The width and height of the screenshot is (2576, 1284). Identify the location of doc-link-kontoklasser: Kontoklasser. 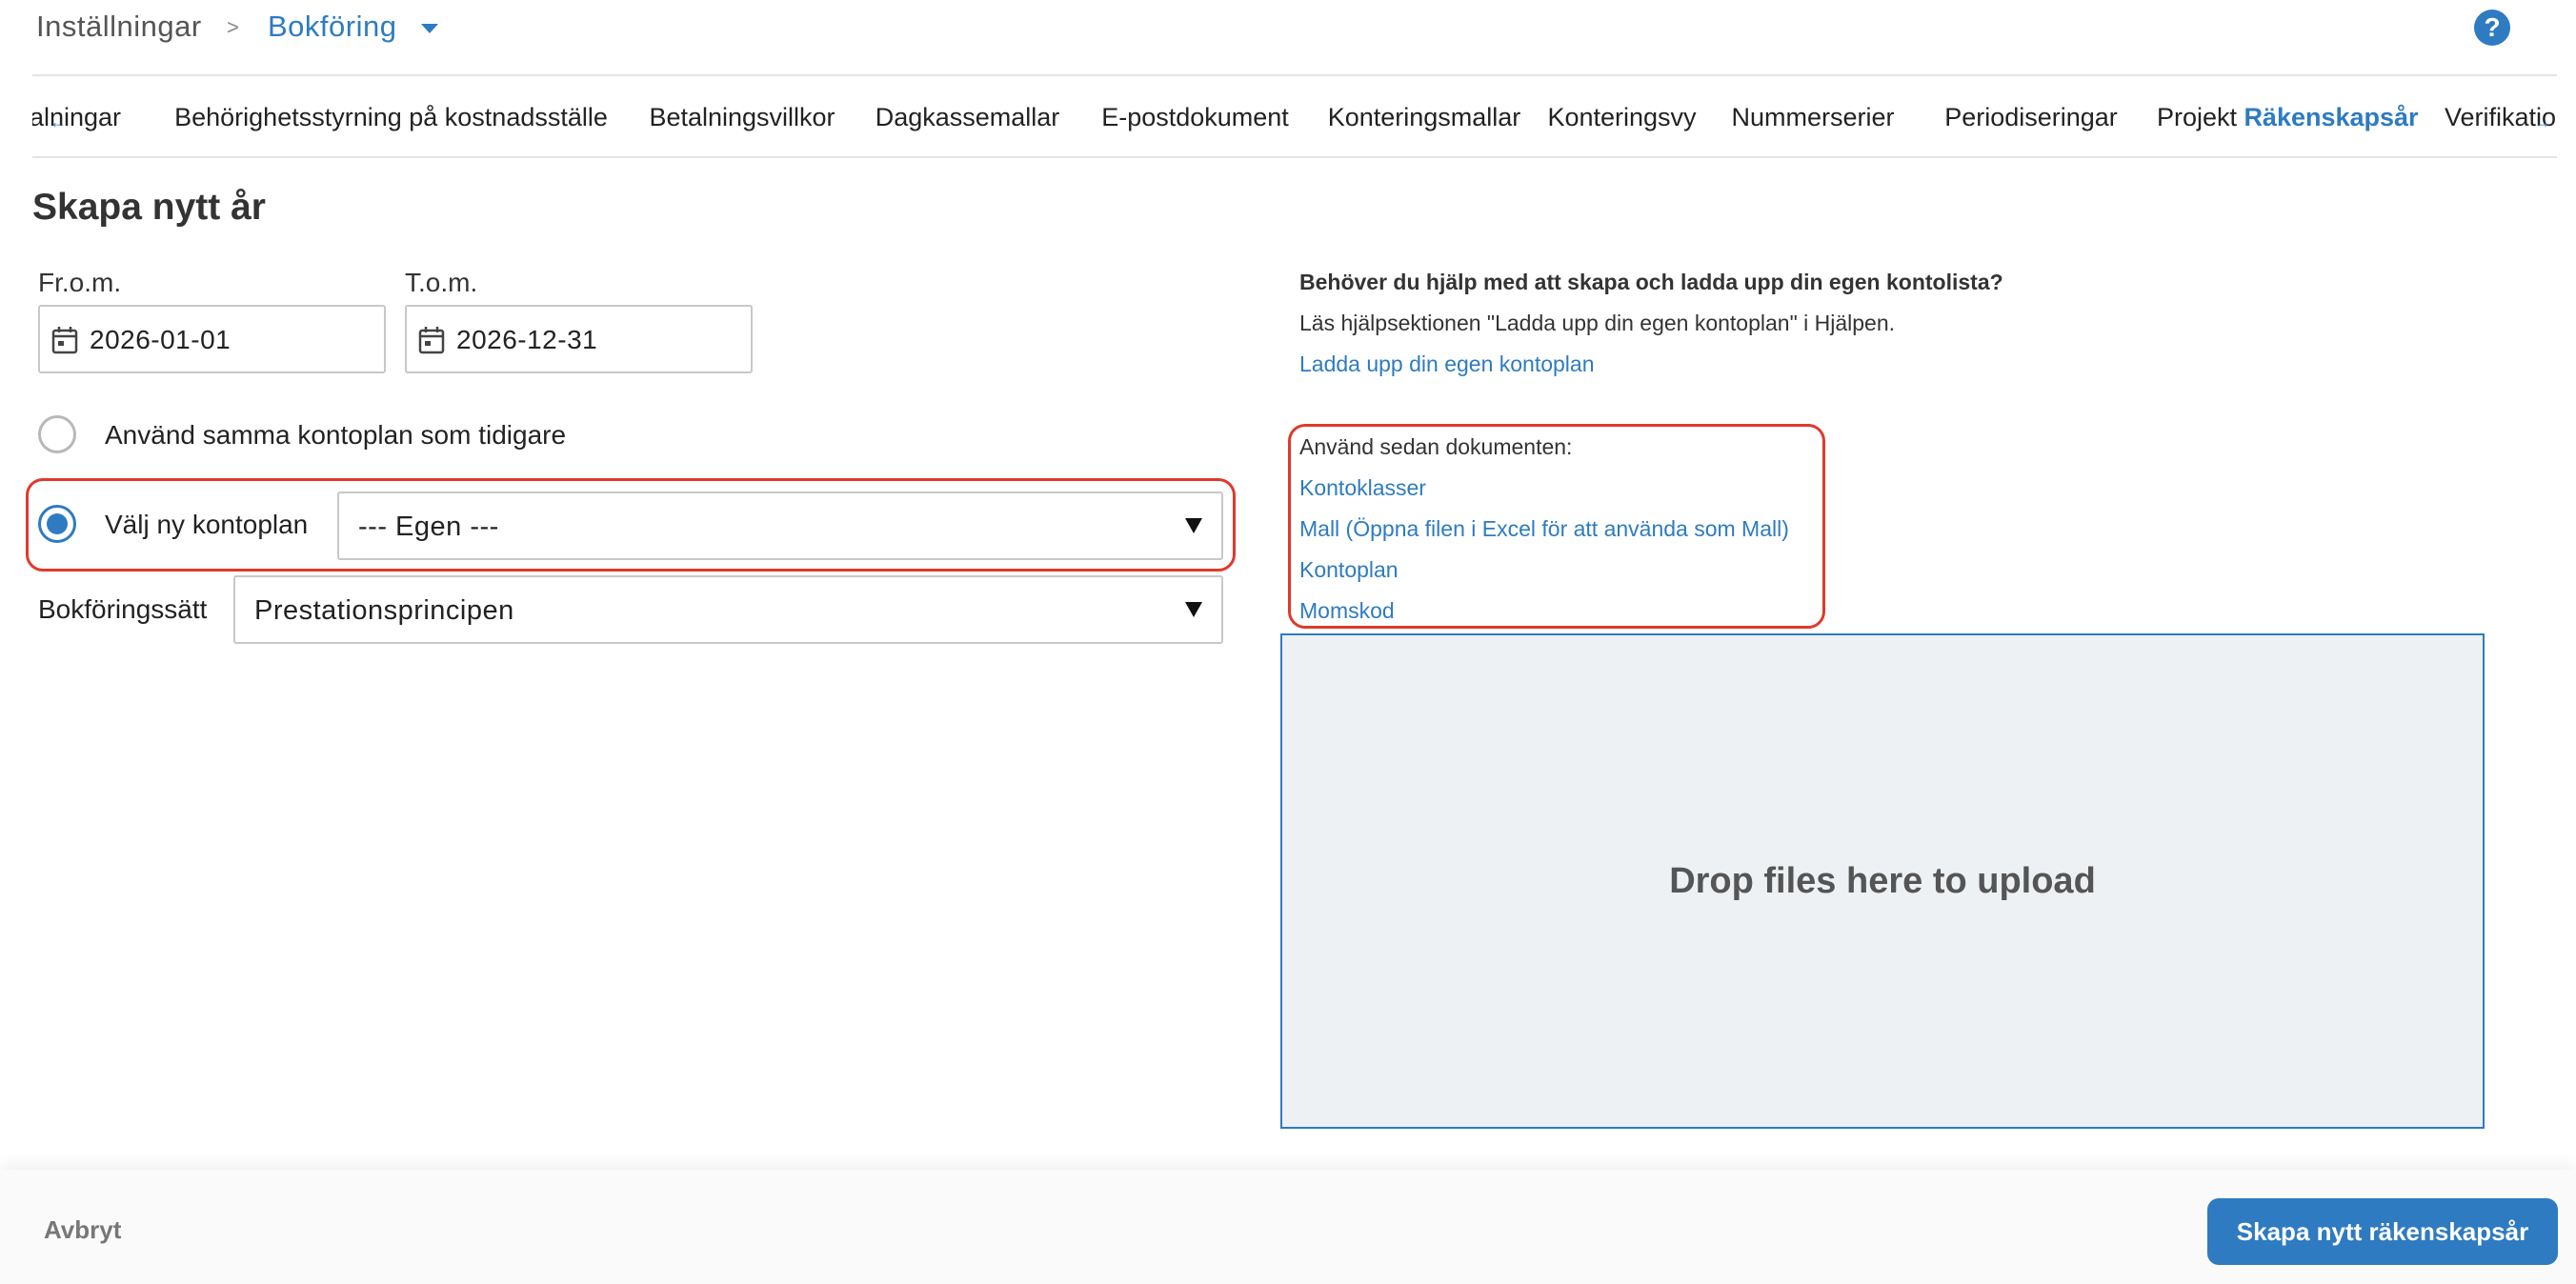
(1362, 488).